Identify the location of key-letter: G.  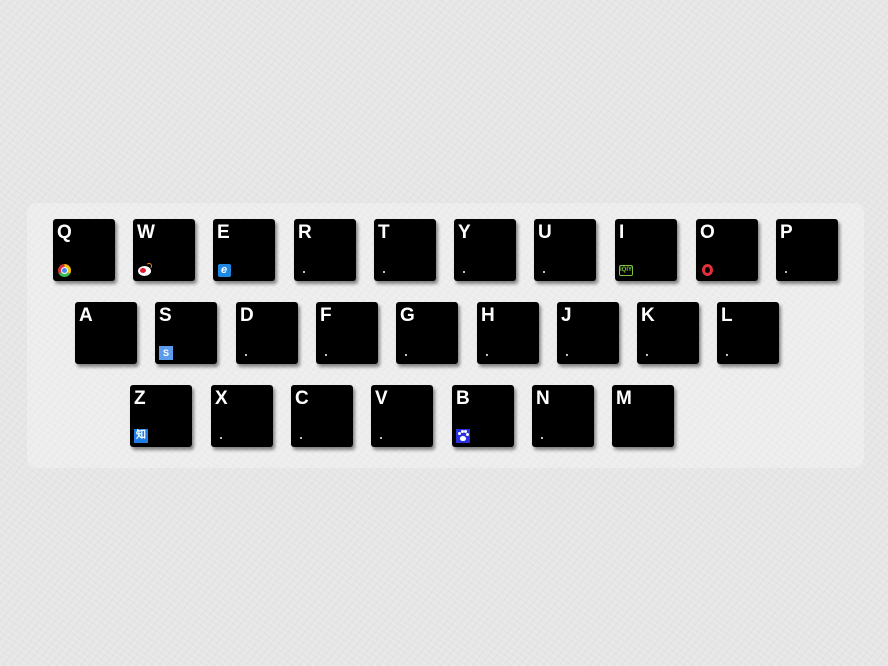
(407, 315).